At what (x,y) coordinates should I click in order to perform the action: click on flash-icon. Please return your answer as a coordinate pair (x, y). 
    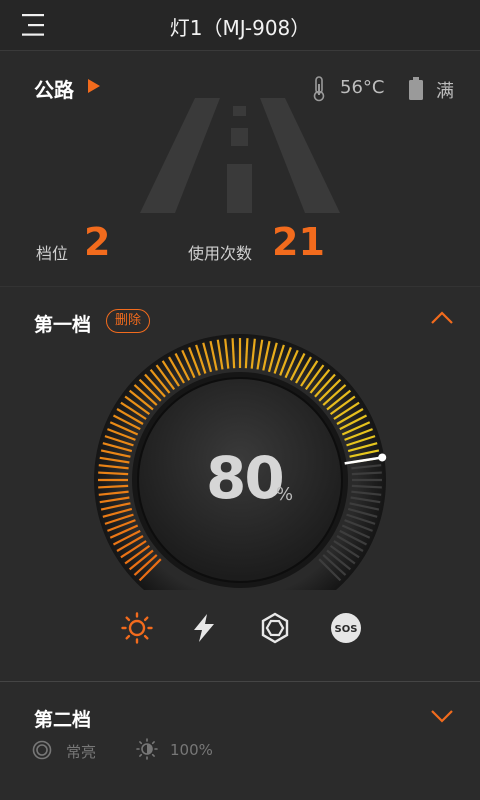
    Looking at the image, I should click on (204, 628).